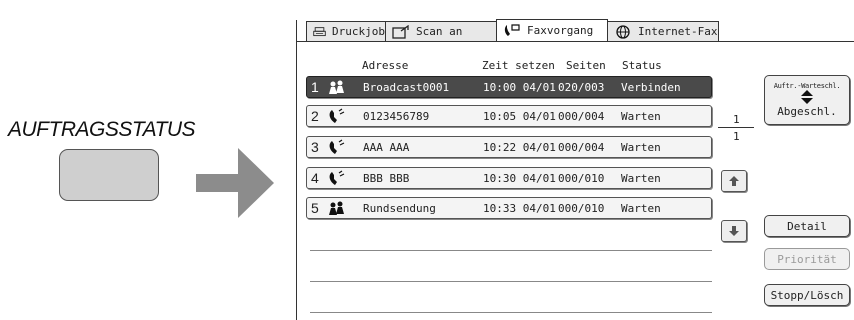 The height and width of the screenshot is (320, 854). What do you see at coordinates (386, 178) in the screenshot?
I see `job-address: BBB BBB` at bounding box center [386, 178].